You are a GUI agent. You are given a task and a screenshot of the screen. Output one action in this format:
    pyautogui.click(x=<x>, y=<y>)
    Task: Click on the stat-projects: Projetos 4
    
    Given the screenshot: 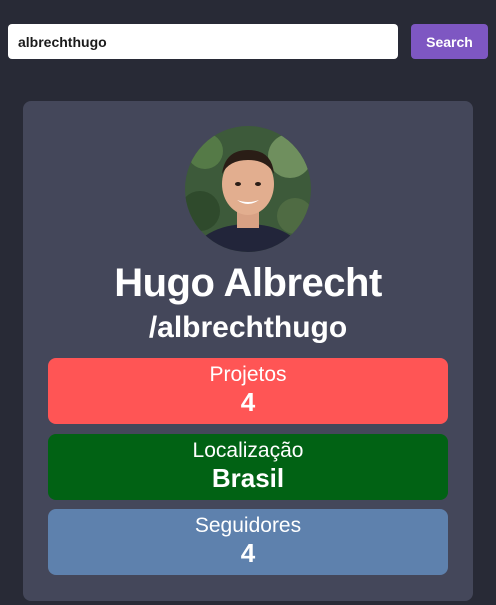 What is the action you would take?
    pyautogui.click(x=248, y=391)
    